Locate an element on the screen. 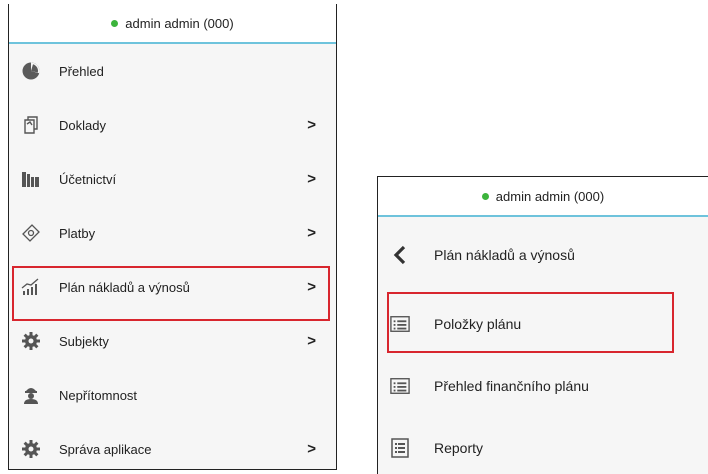  menu-label: Správa aplikace is located at coordinates (105, 449).